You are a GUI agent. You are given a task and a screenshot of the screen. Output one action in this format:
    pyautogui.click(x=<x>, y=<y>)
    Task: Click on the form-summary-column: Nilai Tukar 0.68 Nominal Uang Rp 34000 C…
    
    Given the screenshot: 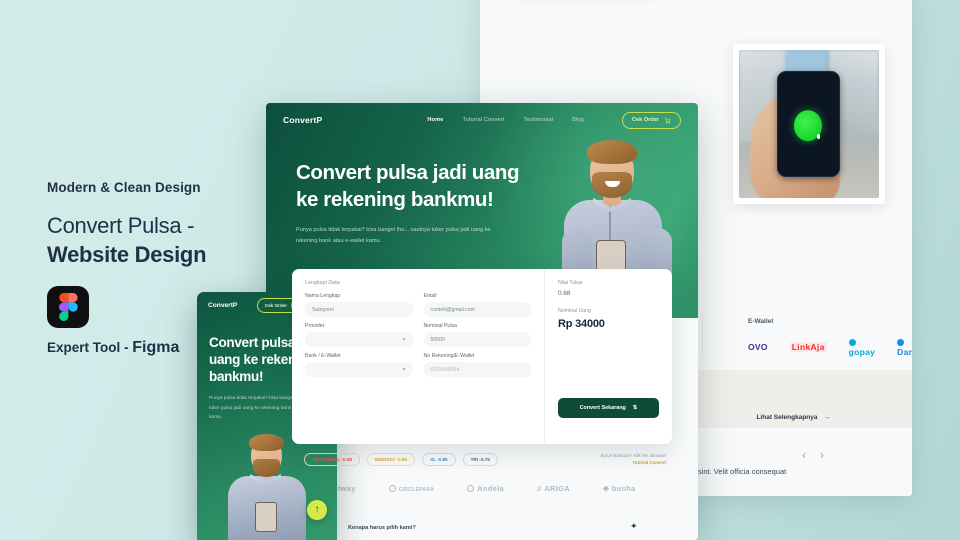 What is the action you would take?
    pyautogui.click(x=608, y=356)
    